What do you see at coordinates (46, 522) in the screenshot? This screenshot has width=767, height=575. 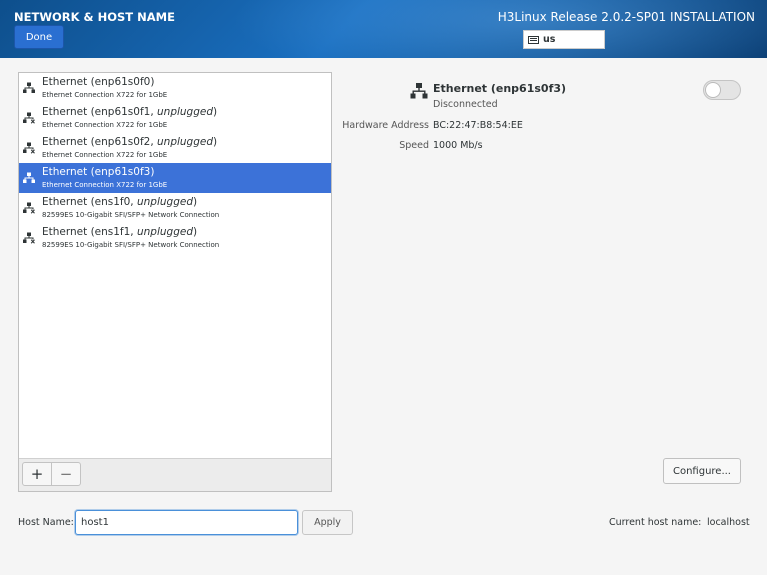 I see `host-name-label: Host Name:` at bounding box center [46, 522].